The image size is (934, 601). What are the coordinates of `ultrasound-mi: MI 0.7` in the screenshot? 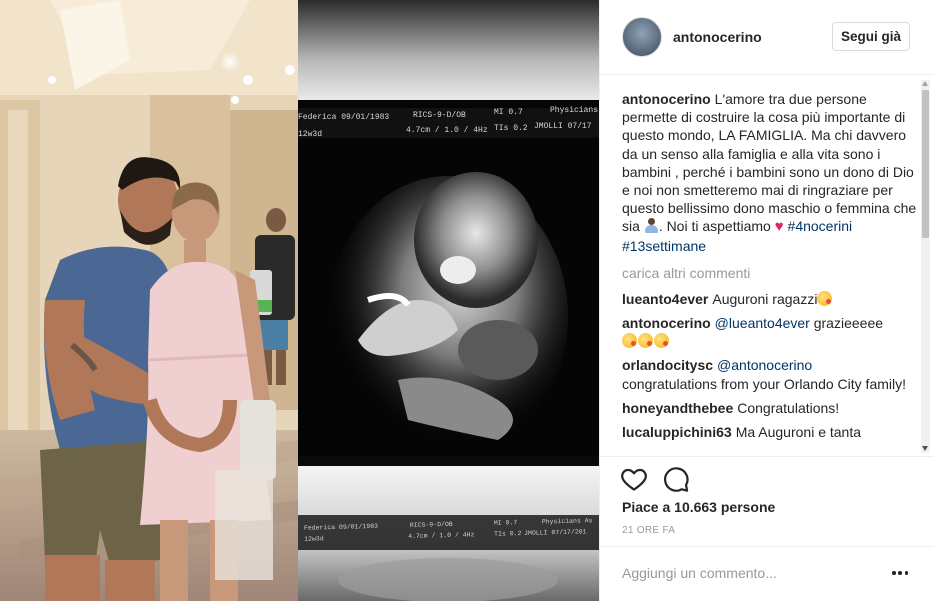 It's located at (508, 112).